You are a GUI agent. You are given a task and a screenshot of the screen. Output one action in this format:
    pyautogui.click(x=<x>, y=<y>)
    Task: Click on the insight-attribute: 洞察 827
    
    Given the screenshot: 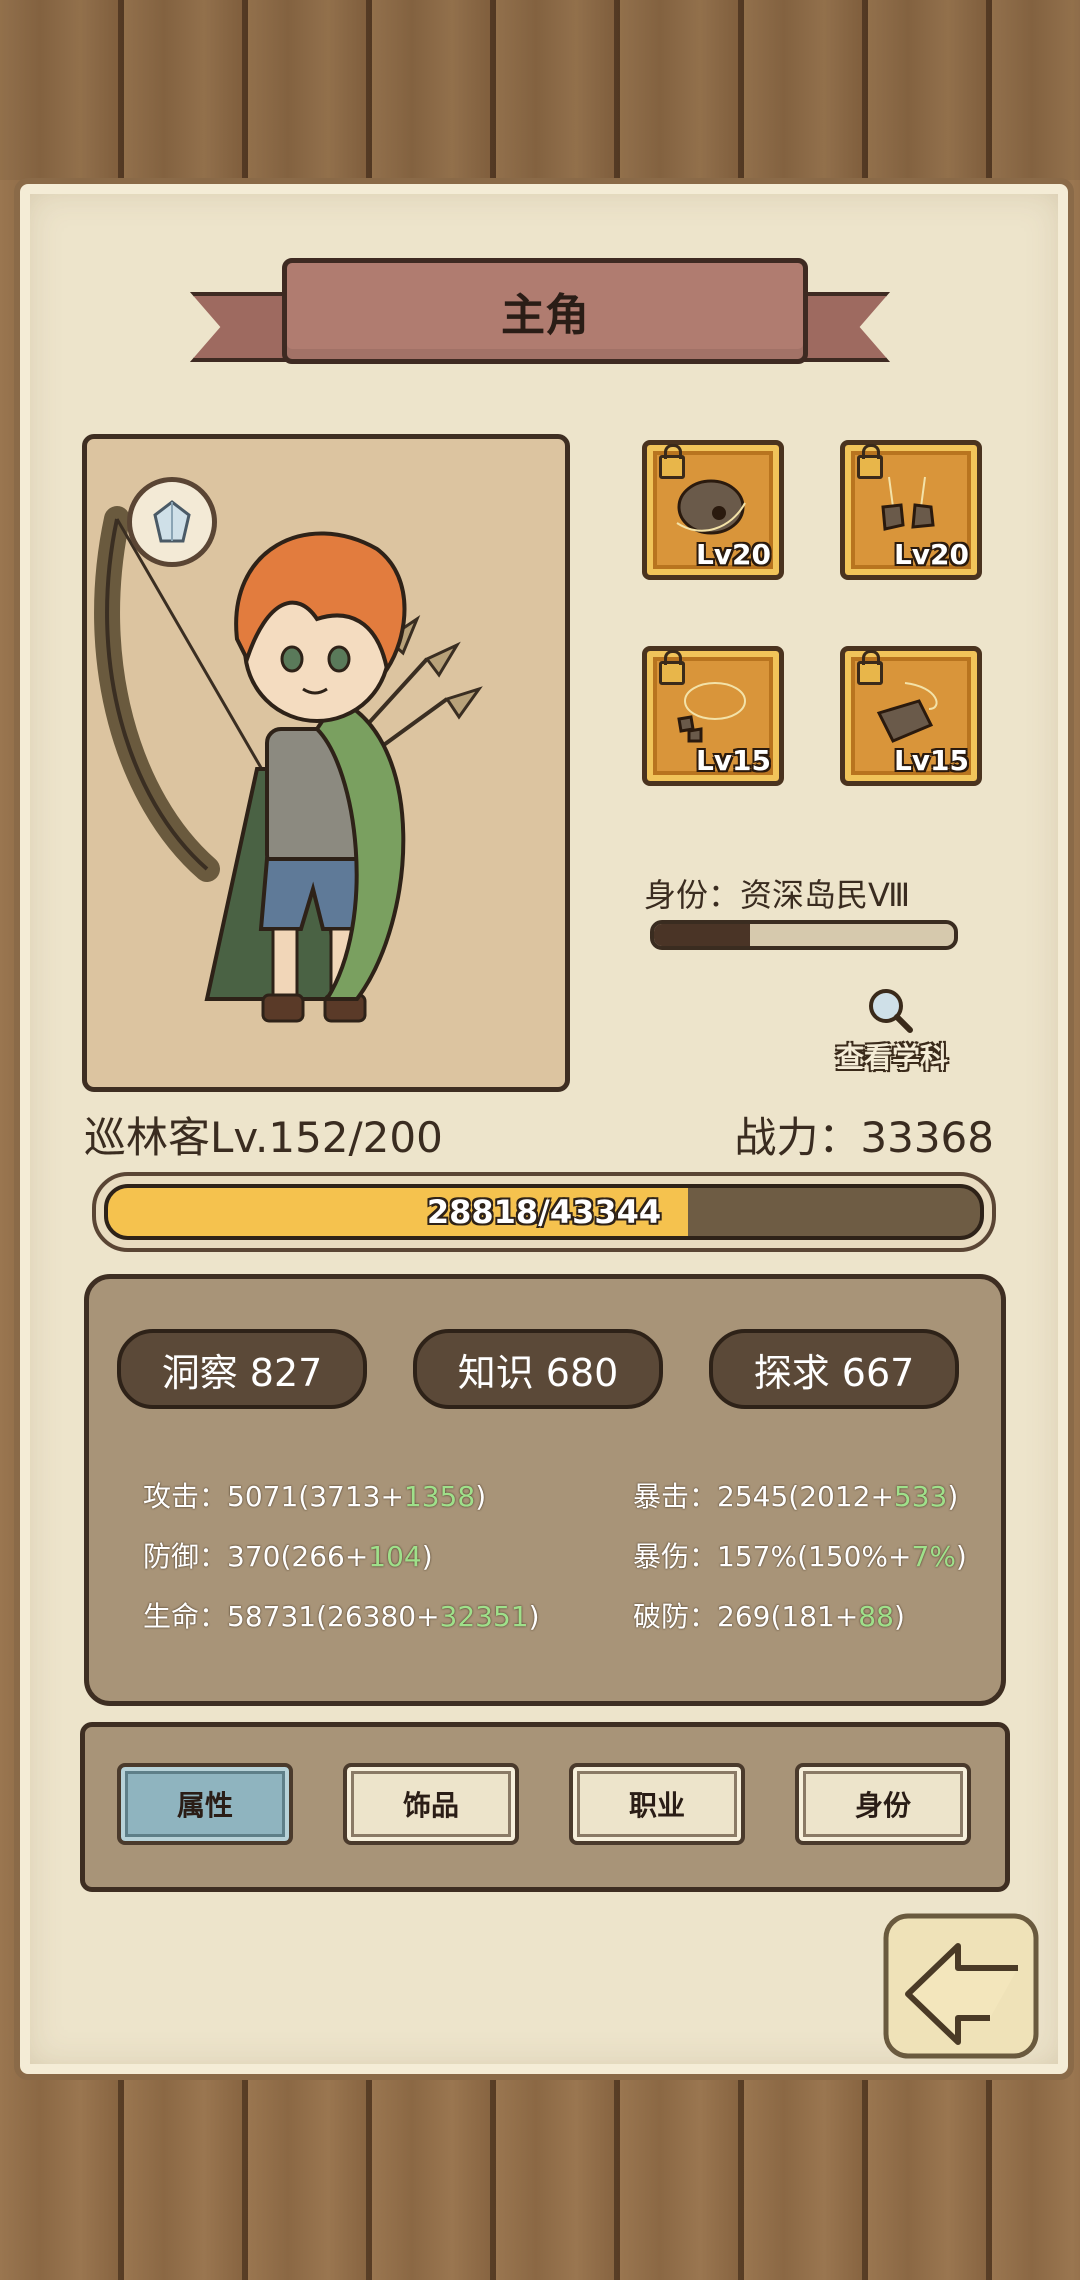 What is the action you would take?
    pyautogui.click(x=242, y=1369)
    